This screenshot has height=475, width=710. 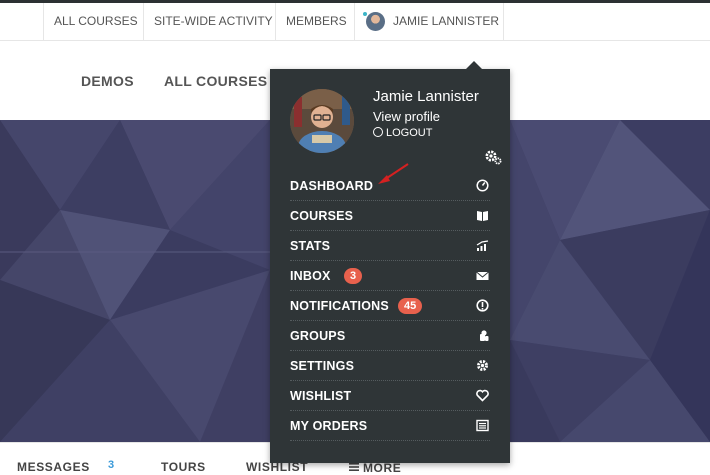 What do you see at coordinates (318, 336) in the screenshot?
I see `menu-item-label: GROUPS` at bounding box center [318, 336].